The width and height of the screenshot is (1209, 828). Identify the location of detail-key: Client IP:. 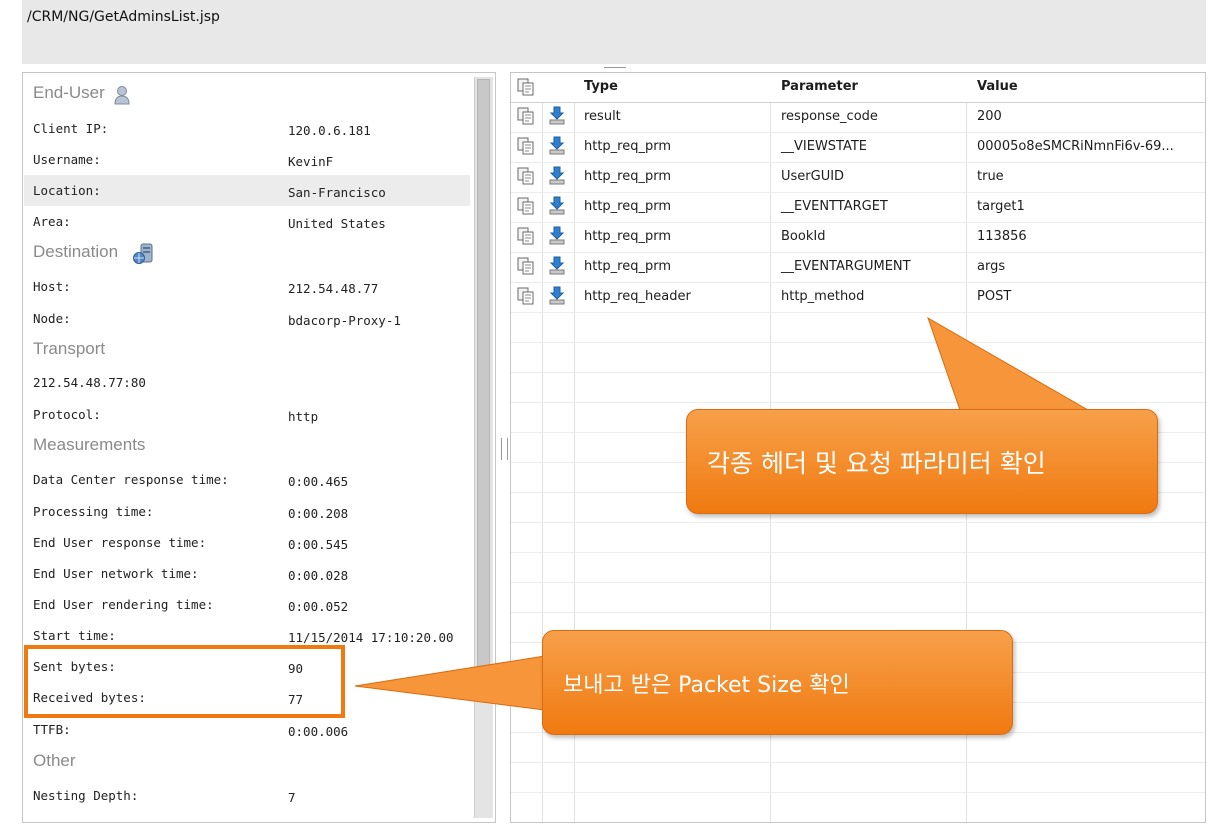
(71, 128).